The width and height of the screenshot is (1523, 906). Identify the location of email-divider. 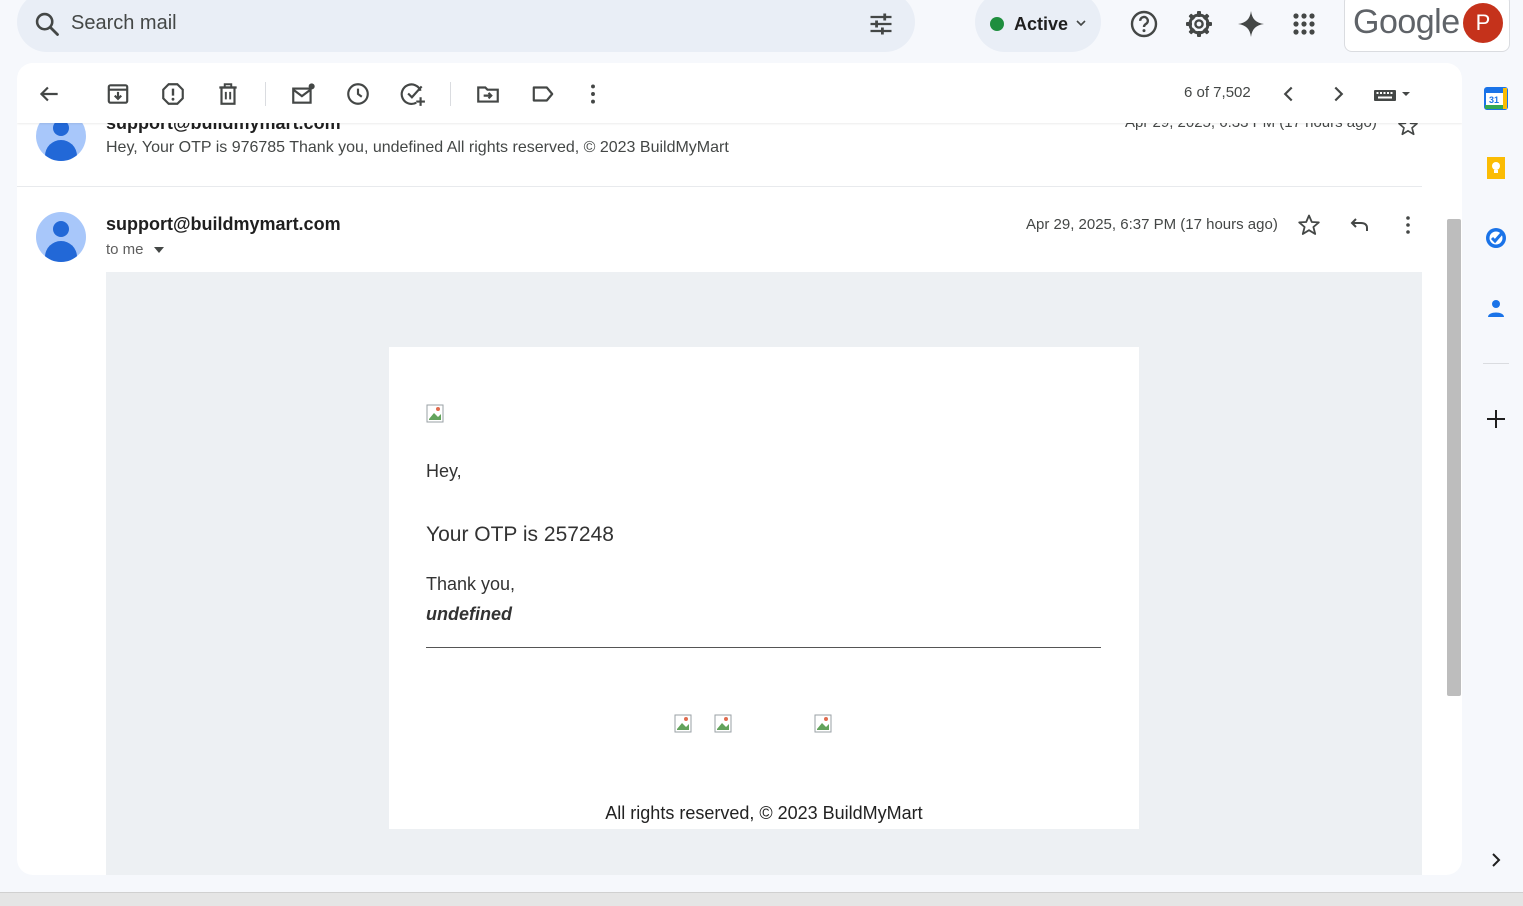
(763, 647).